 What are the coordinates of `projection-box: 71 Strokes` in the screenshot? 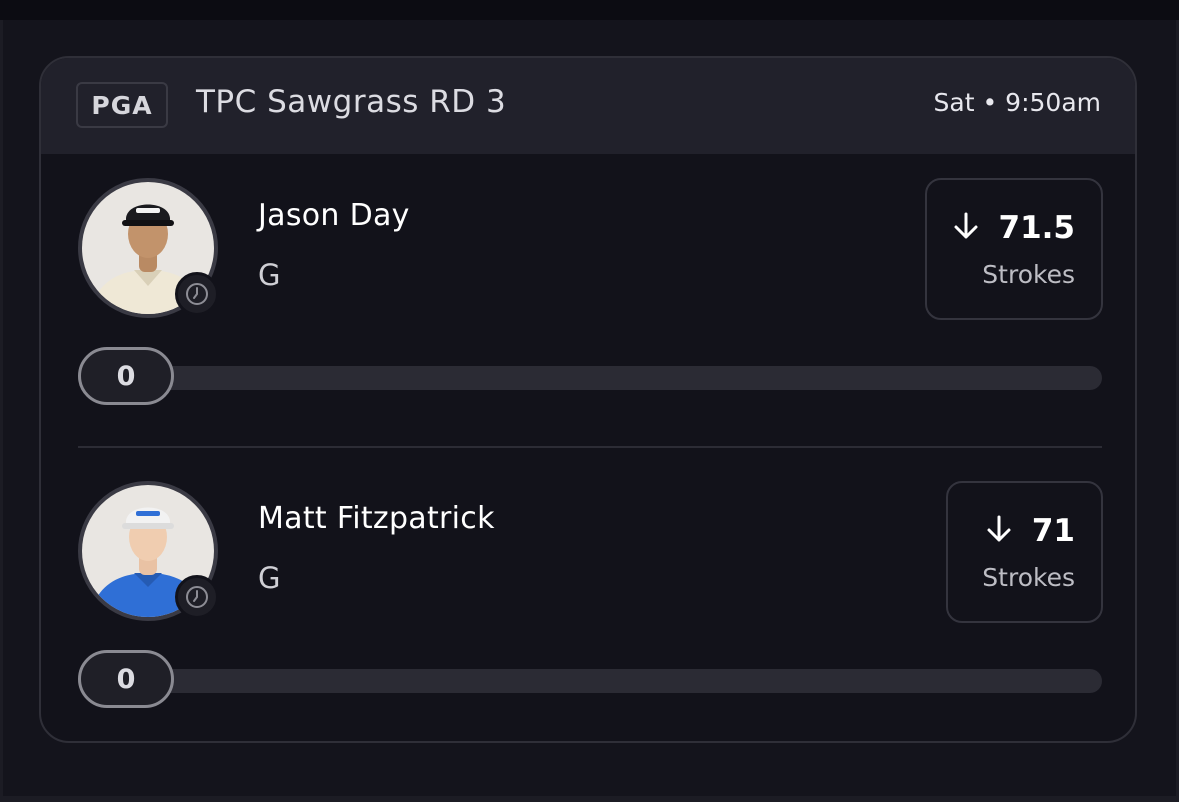 It's located at (1024, 552).